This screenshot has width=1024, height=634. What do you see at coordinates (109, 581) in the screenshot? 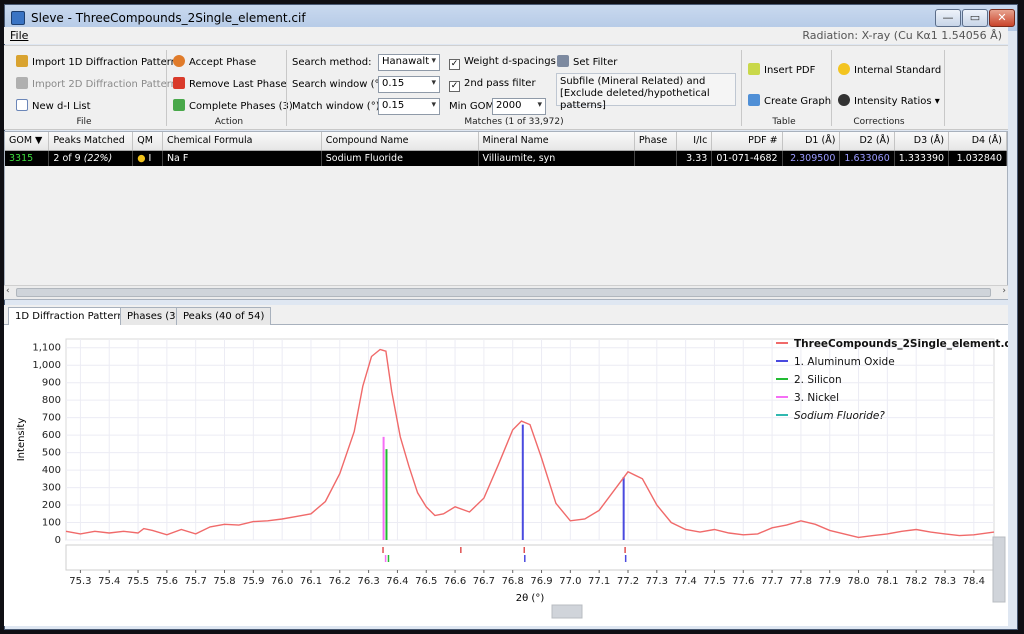
I see `x-tick-label: 75.4` at bounding box center [109, 581].